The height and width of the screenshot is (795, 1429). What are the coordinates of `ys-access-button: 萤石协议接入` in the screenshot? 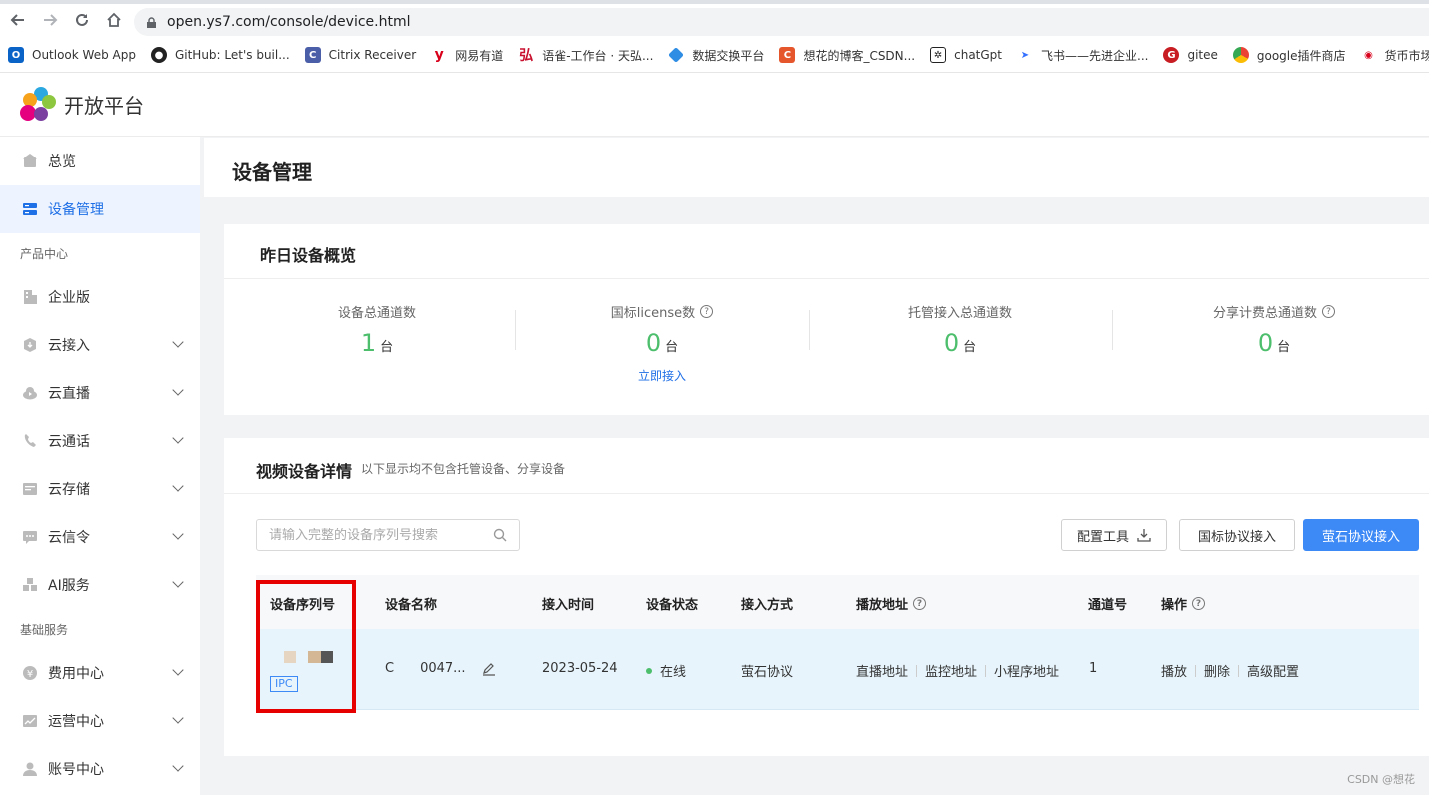 It's located at (1361, 535).